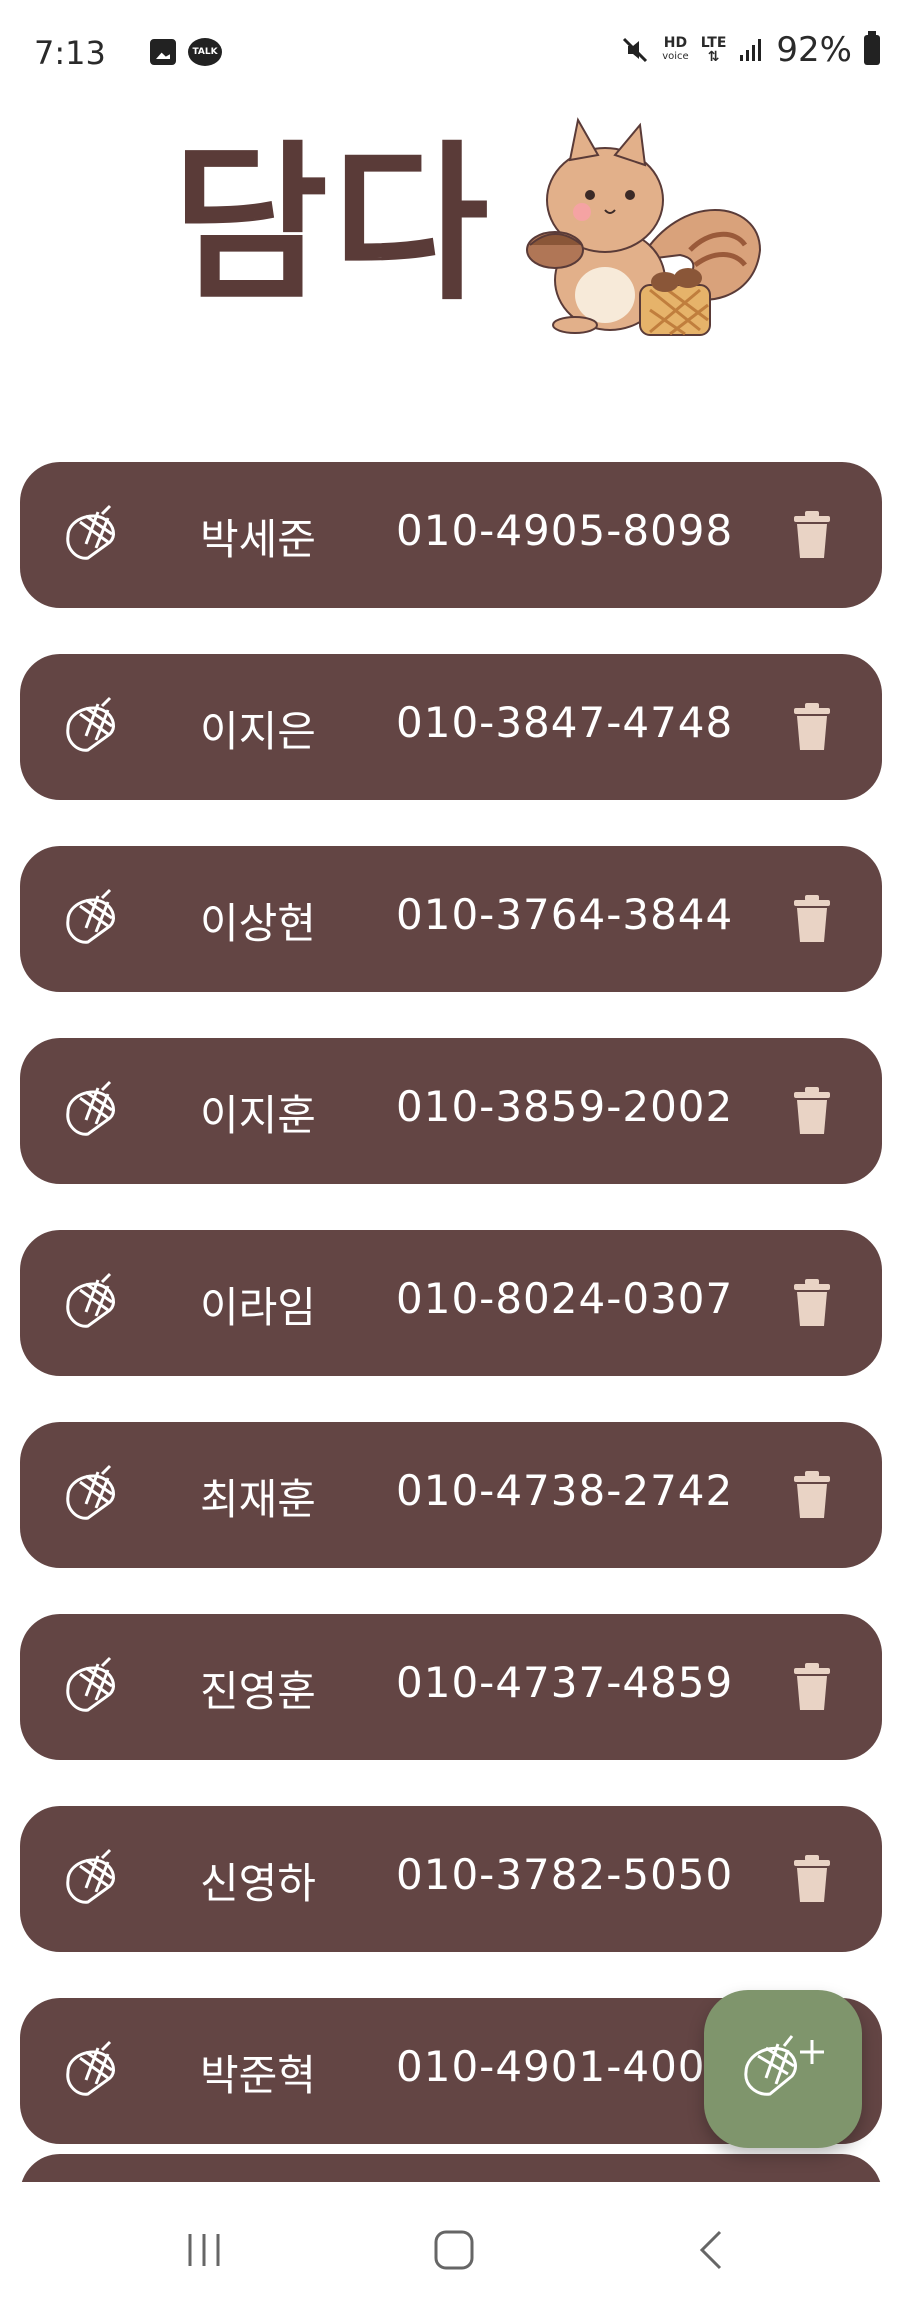 Image resolution: width=904 pixels, height=2316 pixels. I want to click on hd-voice-indicator: HD voice, so click(675, 48).